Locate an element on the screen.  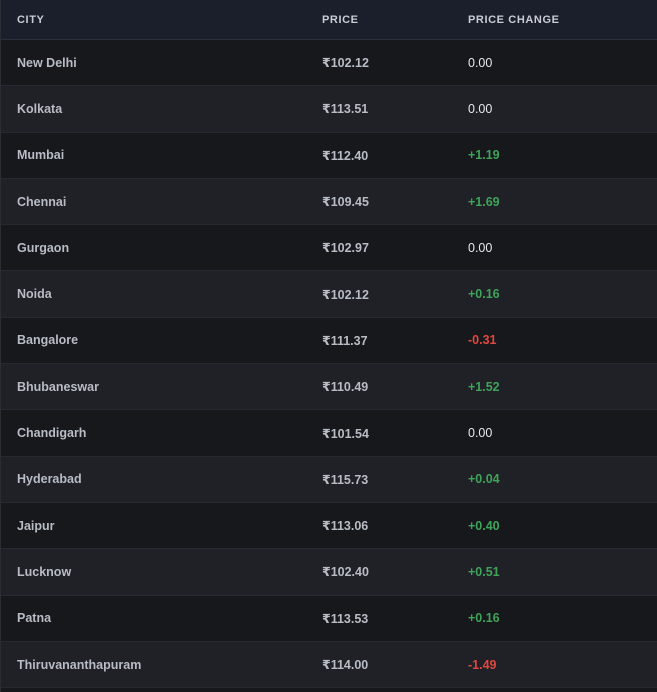
cell-price-change: -1.49 is located at coordinates (482, 664).